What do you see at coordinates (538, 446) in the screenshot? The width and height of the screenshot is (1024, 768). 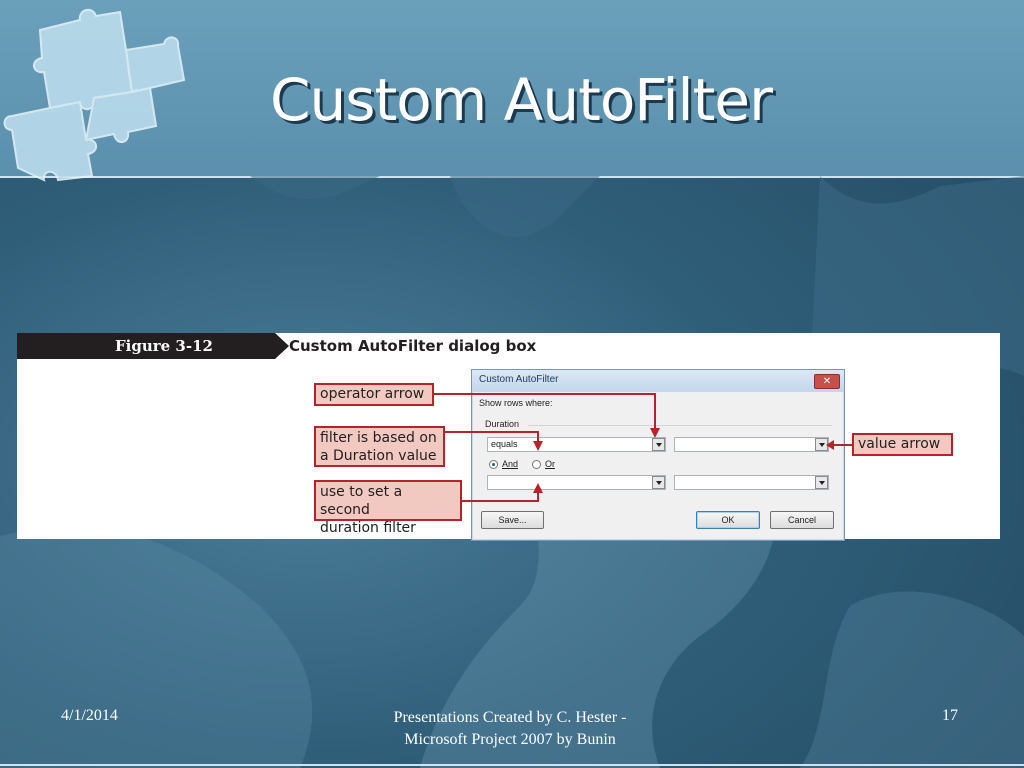 I see `filter-based-arrowhead` at bounding box center [538, 446].